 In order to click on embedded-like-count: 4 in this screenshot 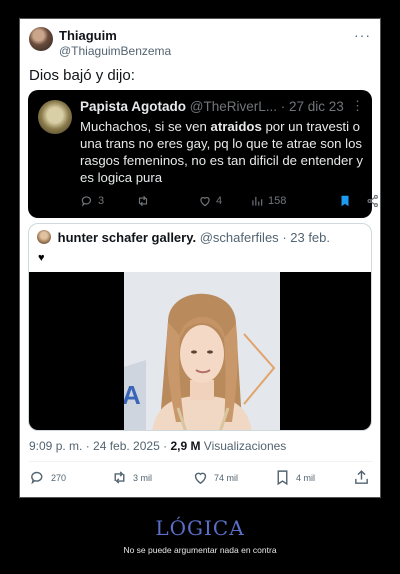, I will do `click(219, 201)`.